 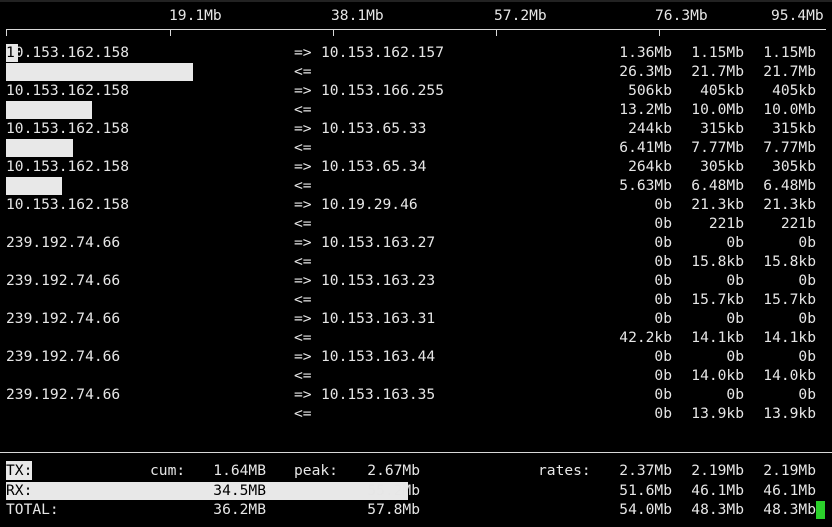 I want to click on destination-host: 10.153.162.157, so click(x=383, y=52).